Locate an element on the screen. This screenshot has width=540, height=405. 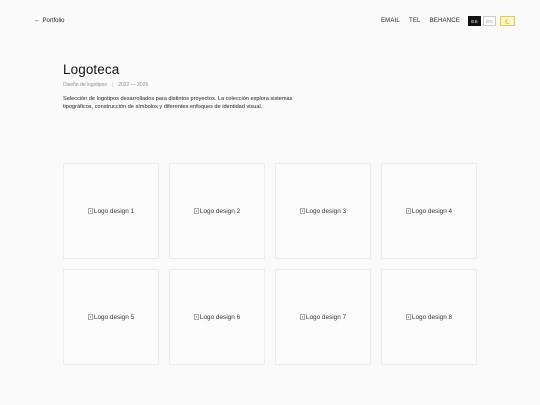
gallery-item: Logo design 6 is located at coordinates (217, 317).